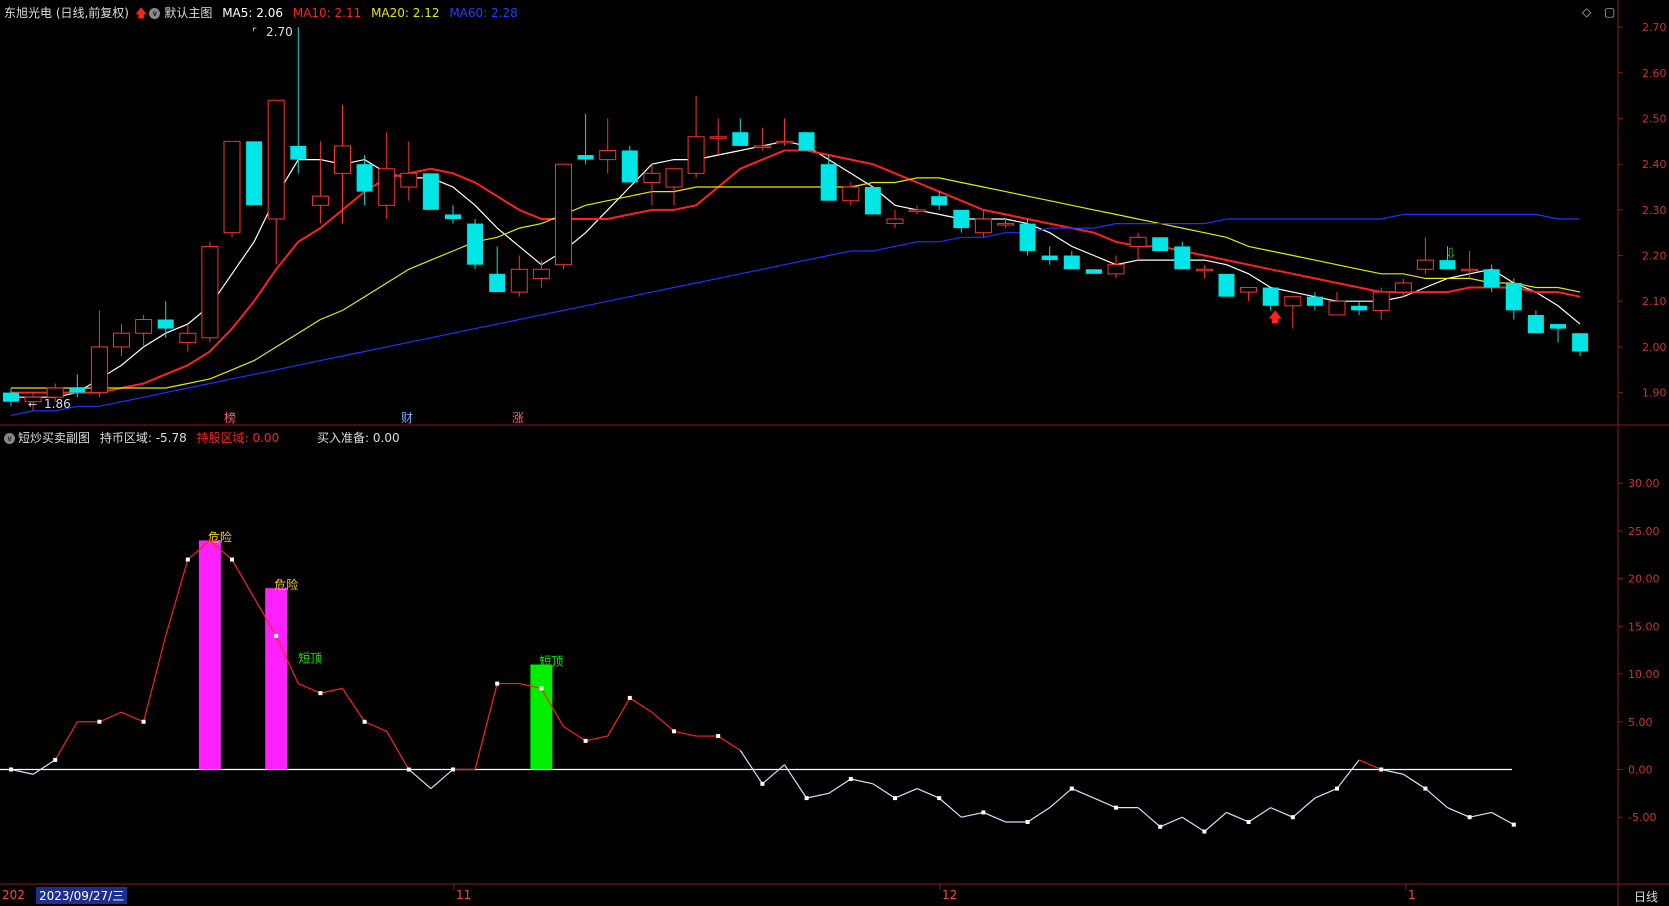 The image size is (1669, 906). I want to click on high-price-label: 2.70, so click(279, 32).